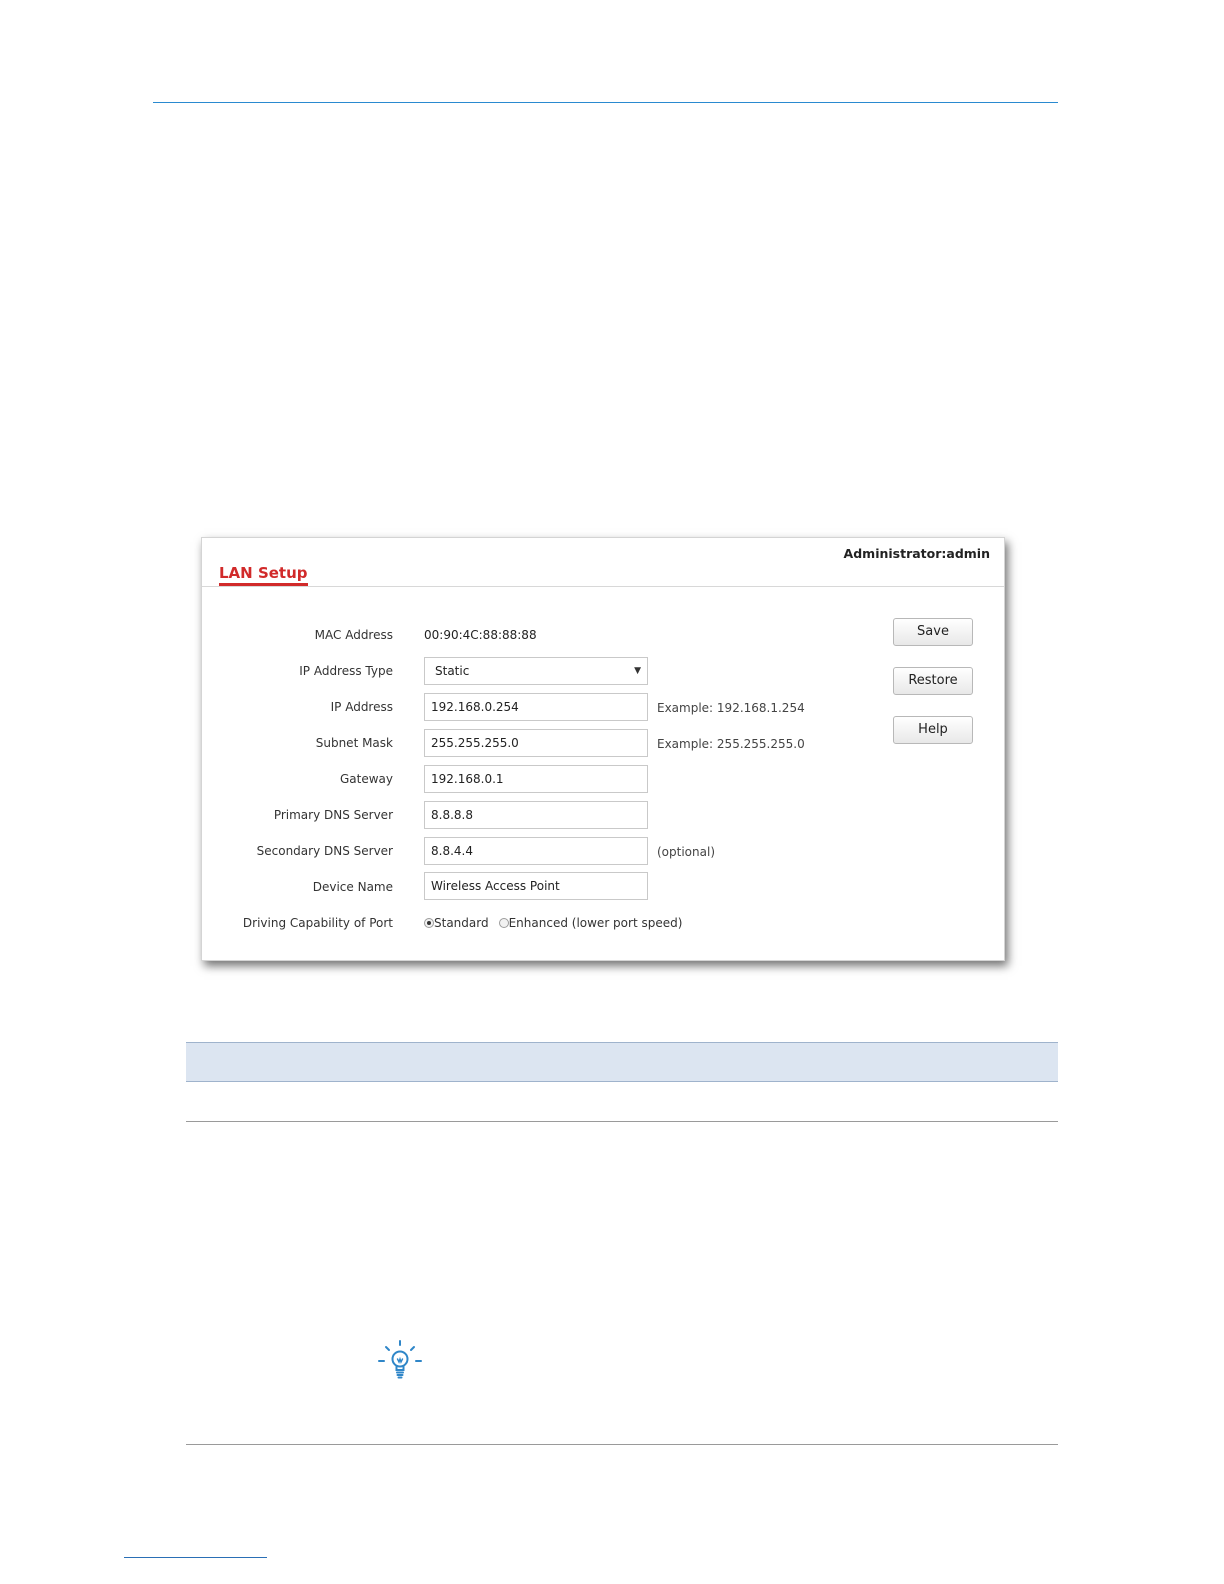 This screenshot has width=1224, height=1584. Describe the element at coordinates (933, 632) in the screenshot. I see `save-button: Save` at that location.